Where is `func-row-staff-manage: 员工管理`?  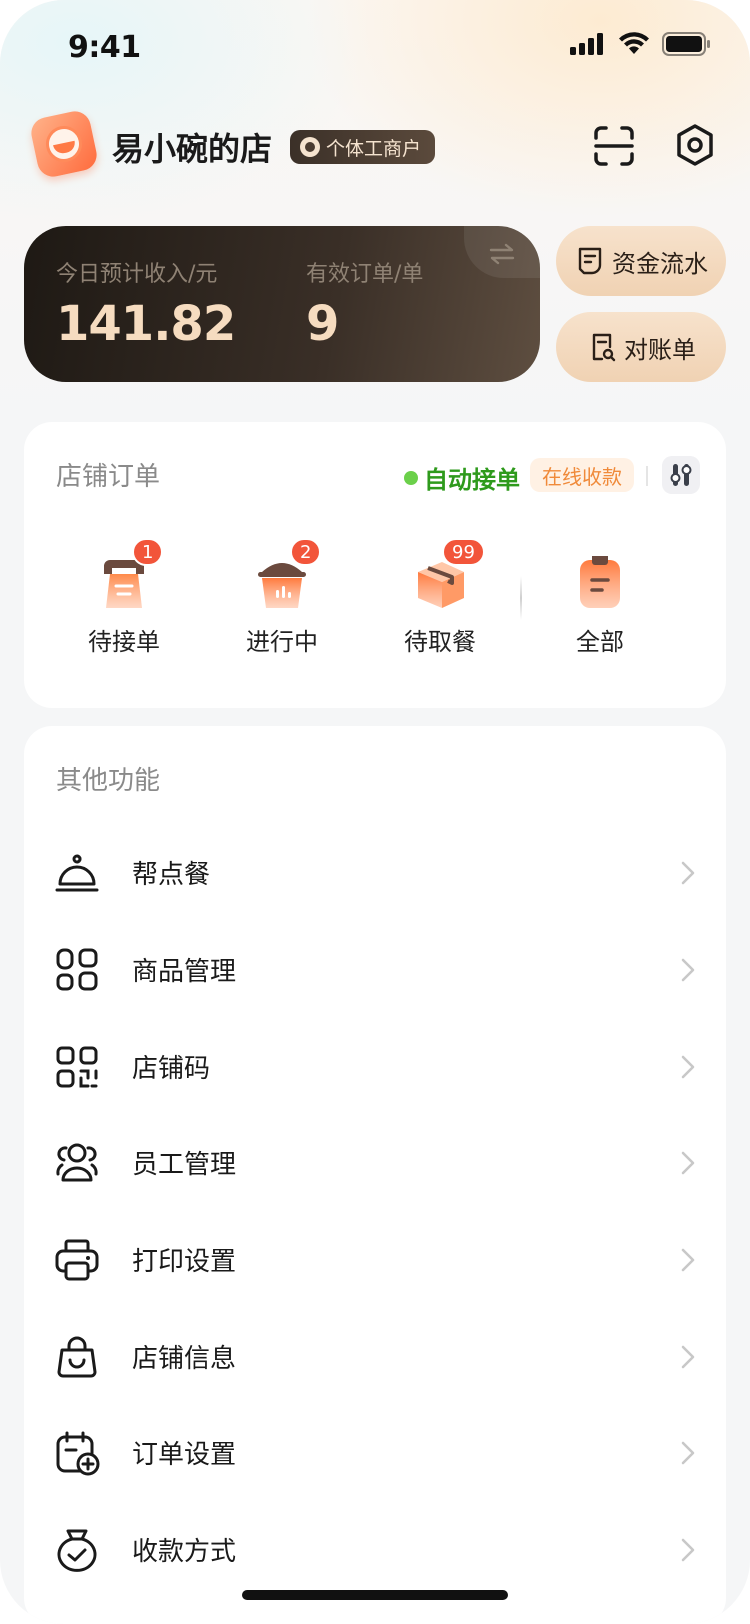 func-row-staff-manage: 员工管理 is located at coordinates (375, 1162).